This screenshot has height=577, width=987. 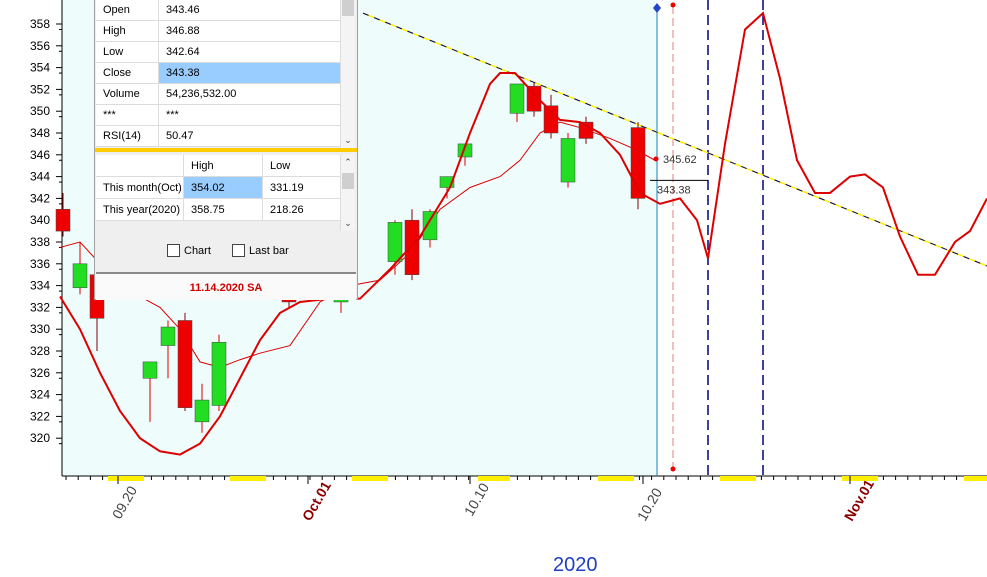 What do you see at coordinates (40, 111) in the screenshot?
I see `y-tick-label: 350` at bounding box center [40, 111].